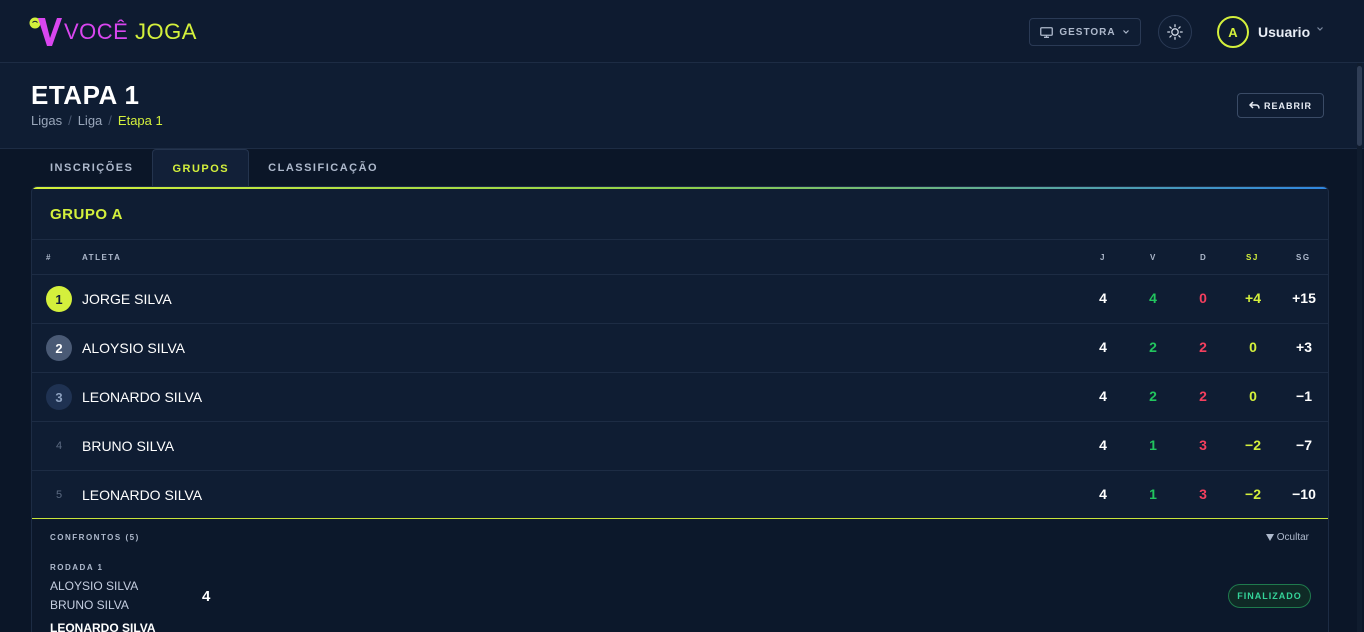  I want to click on hide-matches-label: Ocultar, so click(1293, 537).